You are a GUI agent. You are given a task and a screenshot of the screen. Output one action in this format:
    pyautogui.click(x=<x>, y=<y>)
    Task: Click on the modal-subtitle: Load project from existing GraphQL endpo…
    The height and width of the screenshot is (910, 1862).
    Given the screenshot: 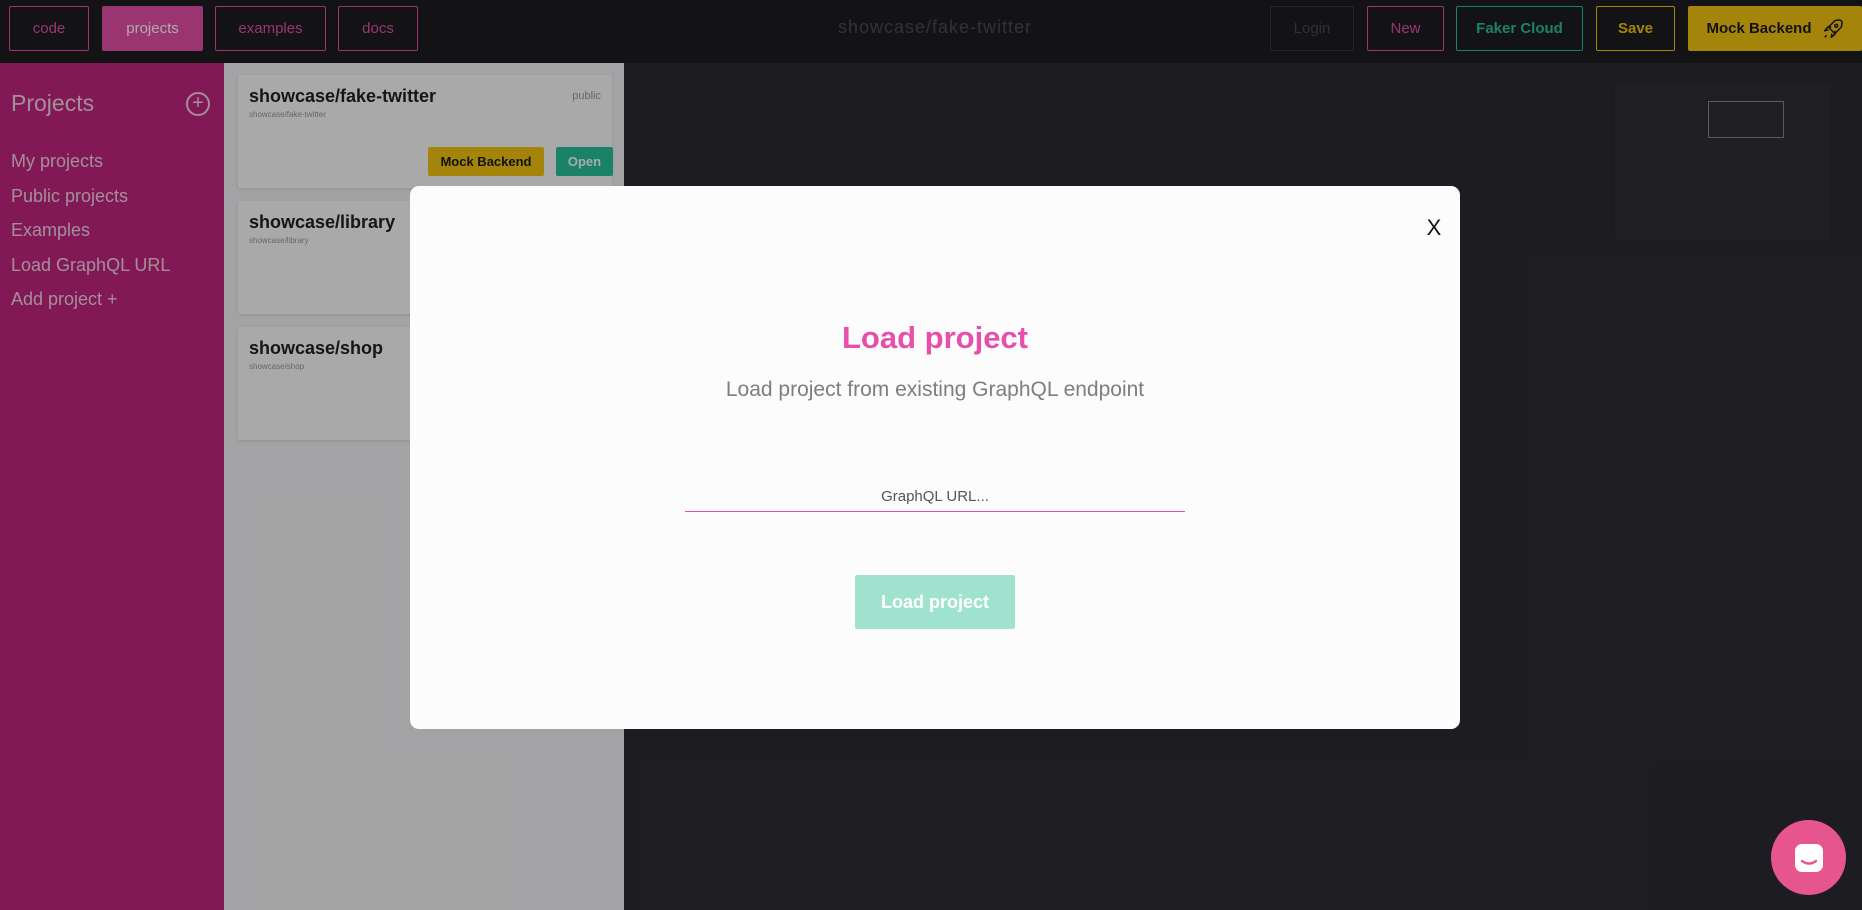 What is the action you would take?
    pyautogui.click(x=935, y=389)
    